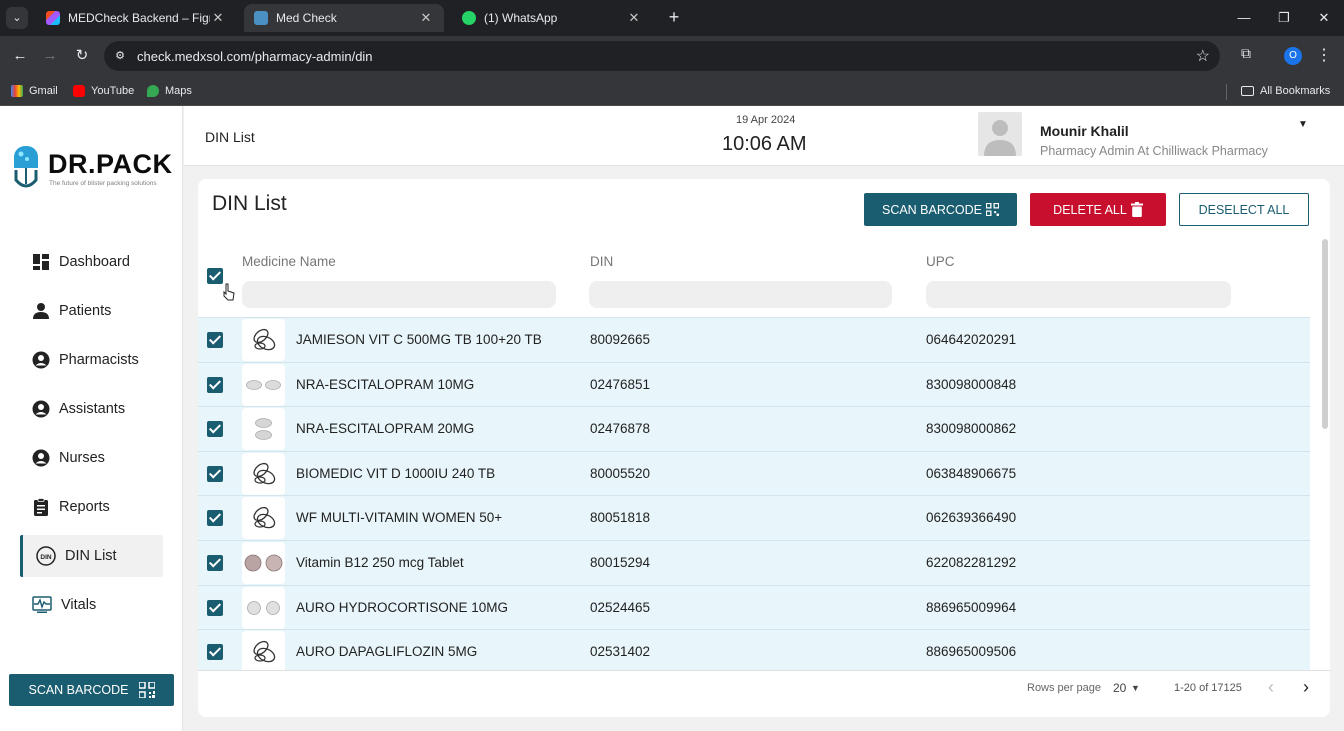  Describe the element at coordinates (136, 18) in the screenshot. I see `browser-tab-figma: MEDCheck Backend – Figma ✕` at that location.